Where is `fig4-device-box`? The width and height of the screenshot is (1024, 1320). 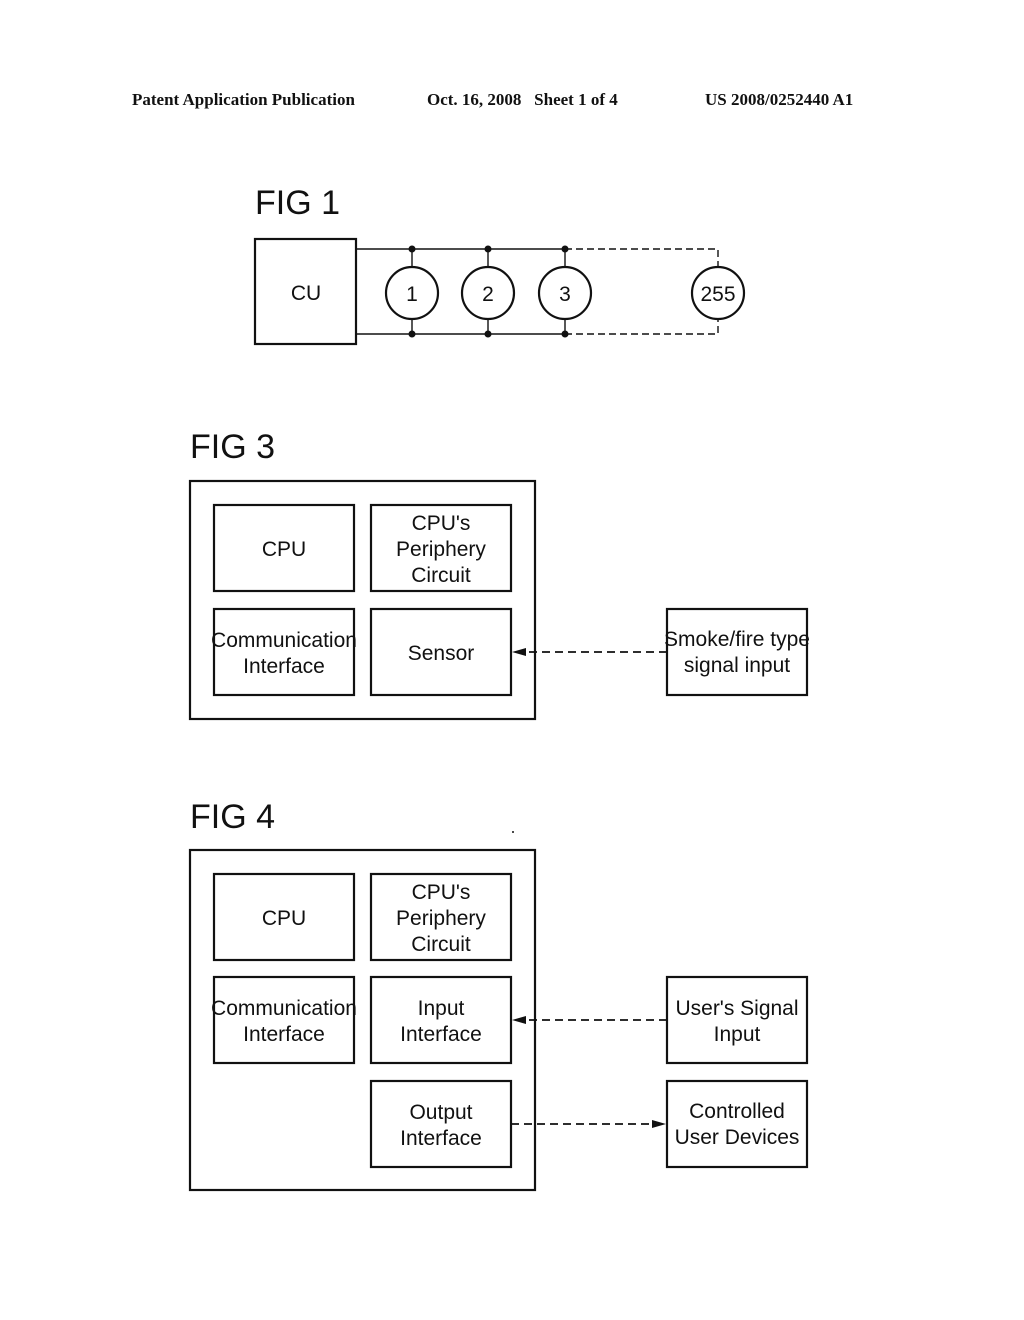 fig4-device-box is located at coordinates (362, 1020).